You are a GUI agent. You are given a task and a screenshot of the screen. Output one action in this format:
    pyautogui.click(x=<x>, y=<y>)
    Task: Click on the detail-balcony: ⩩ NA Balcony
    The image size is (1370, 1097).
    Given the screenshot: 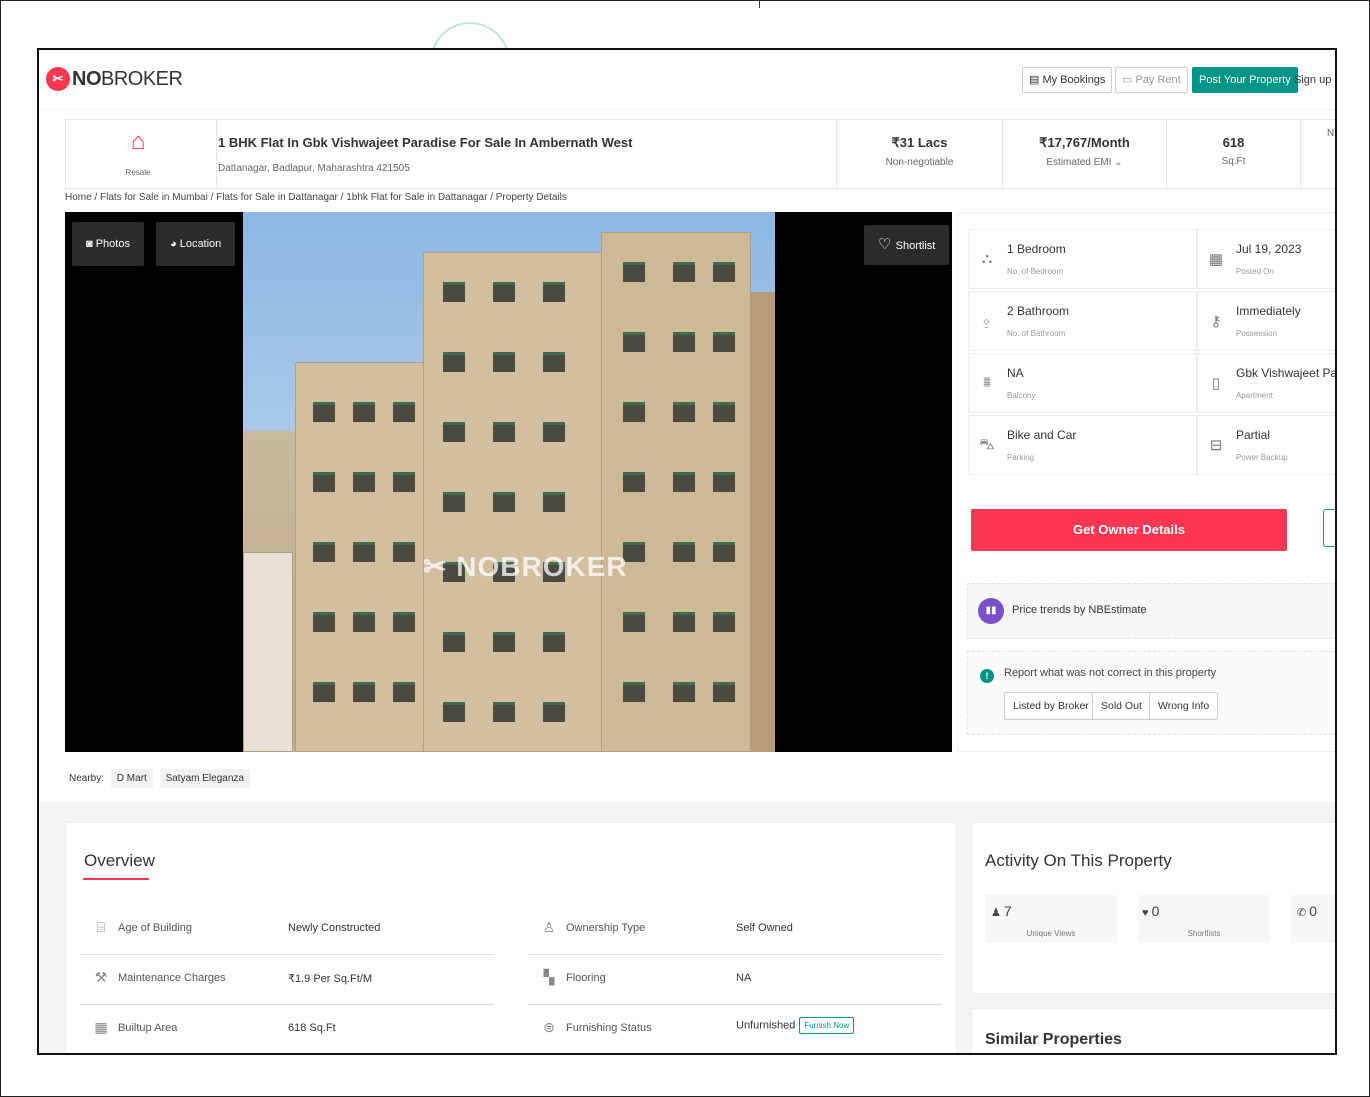 What is the action you would take?
    pyautogui.click(x=1082, y=383)
    